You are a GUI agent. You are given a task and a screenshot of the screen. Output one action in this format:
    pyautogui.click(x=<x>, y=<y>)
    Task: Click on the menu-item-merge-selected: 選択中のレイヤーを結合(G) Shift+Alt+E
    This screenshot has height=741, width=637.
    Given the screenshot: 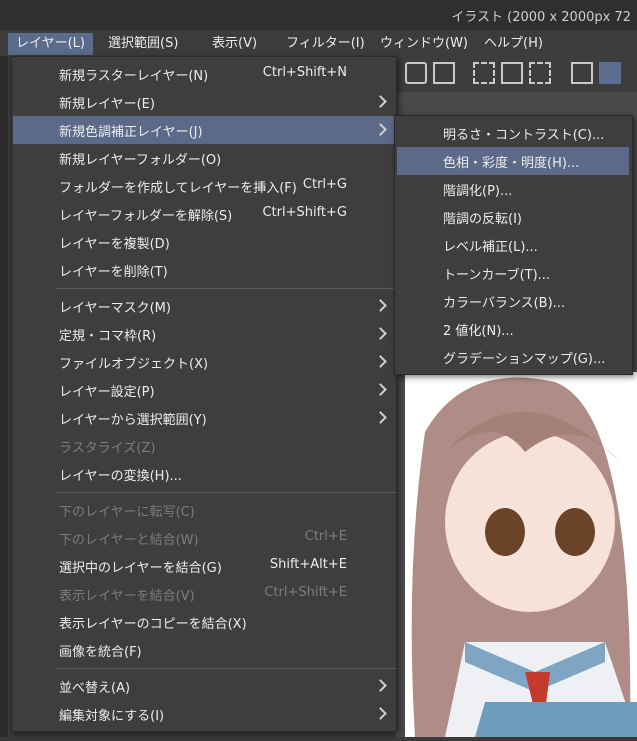 What is the action you would take?
    pyautogui.click(x=204, y=566)
    